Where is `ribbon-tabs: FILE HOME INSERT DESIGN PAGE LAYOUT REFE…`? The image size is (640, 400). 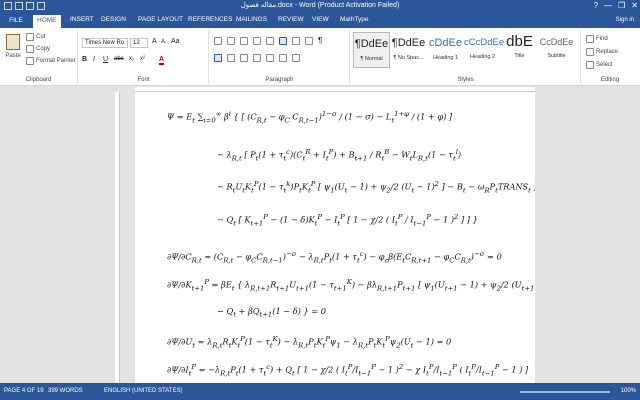 ribbon-tabs: FILE HOME INSERT DESIGN PAGE LAYOUT REFE… is located at coordinates (320, 20).